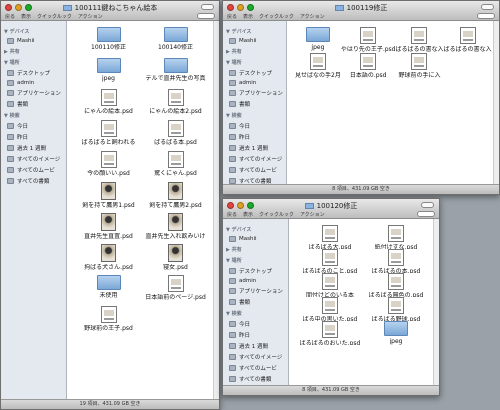  I want to click on file-item: ばるばるの本.psd, so click(396, 261).